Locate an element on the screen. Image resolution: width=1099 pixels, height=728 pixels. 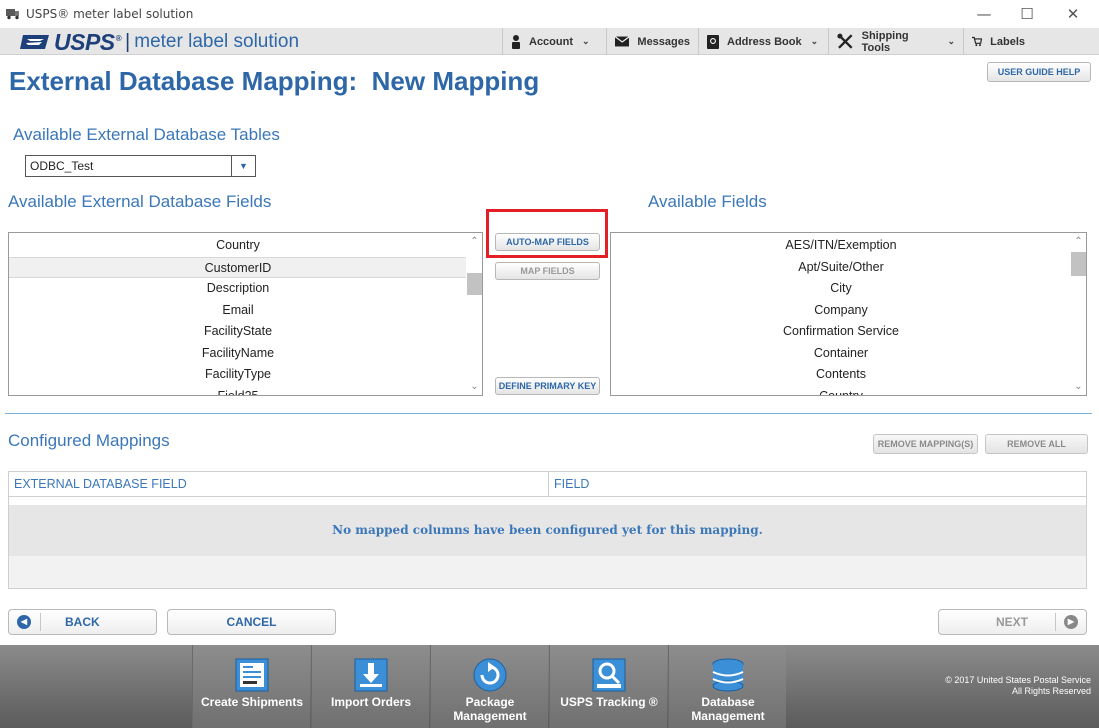
tile-label: USPS Tracking ® is located at coordinates (609, 702).